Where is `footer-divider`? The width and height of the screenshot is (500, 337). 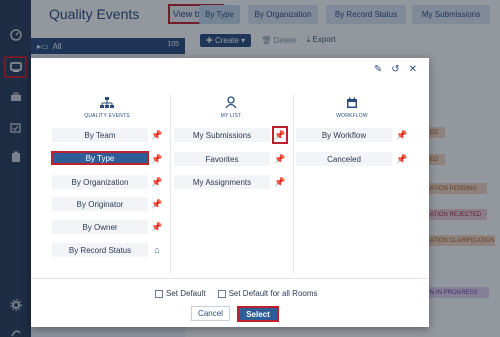 footer-divider is located at coordinates (230, 278).